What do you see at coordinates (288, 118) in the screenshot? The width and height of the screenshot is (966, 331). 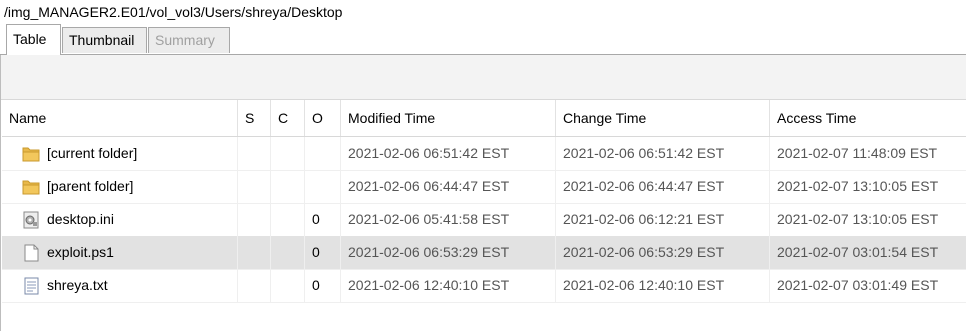 I see `column-header-c: C` at bounding box center [288, 118].